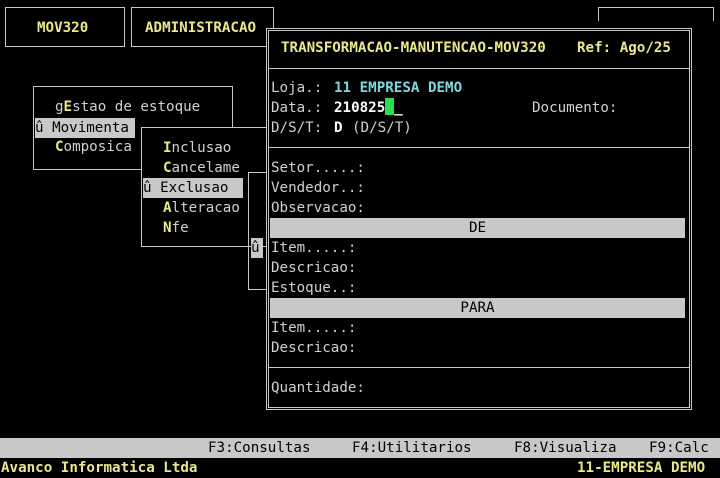 Image resolution: width=720 pixels, height=478 pixels. Describe the element at coordinates (313, 248) in the screenshot. I see `item-de-label: Item.....:` at that location.